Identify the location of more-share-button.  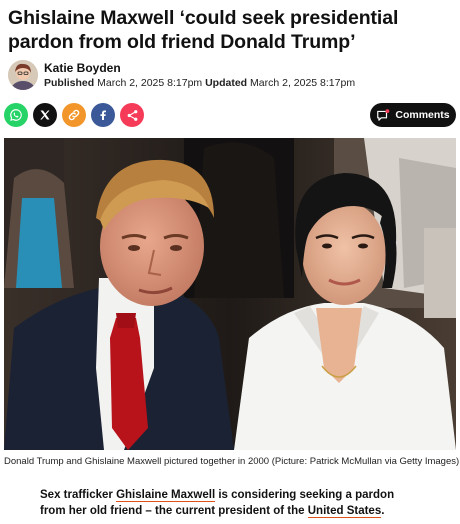
(132, 115).